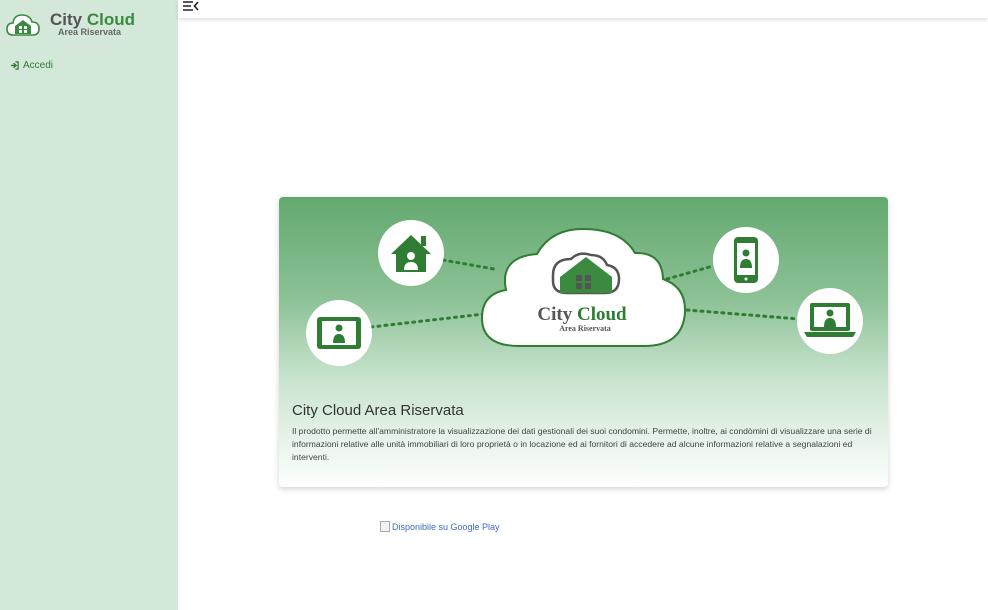 The width and height of the screenshot is (988, 610). I want to click on hero-illustration: City Cloud Area Riservata, so click(584, 293).